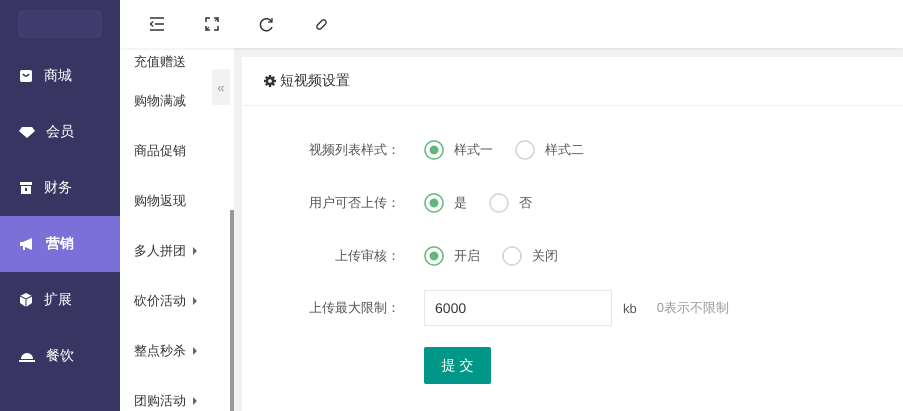  What do you see at coordinates (164, 351) in the screenshot?
I see `submenu-item: 整点秒杀` at bounding box center [164, 351].